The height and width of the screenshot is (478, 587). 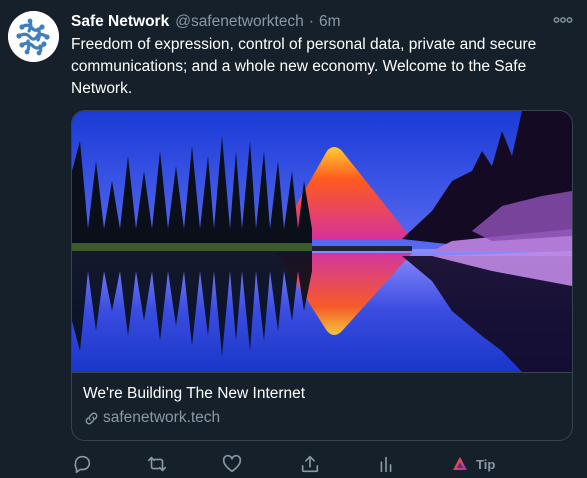 I want to click on retweet-button, so click(x=157, y=464).